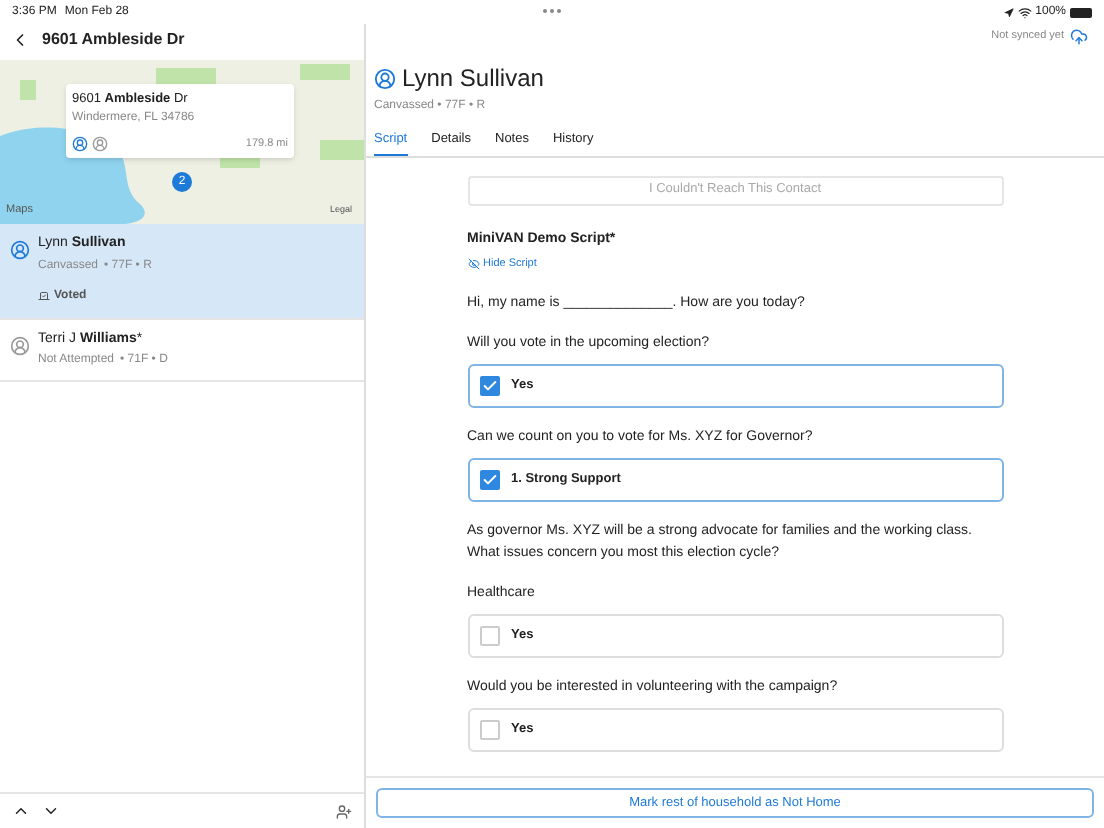 The height and width of the screenshot is (828, 1104). What do you see at coordinates (44, 296) in the screenshot?
I see `ballot-icon` at bounding box center [44, 296].